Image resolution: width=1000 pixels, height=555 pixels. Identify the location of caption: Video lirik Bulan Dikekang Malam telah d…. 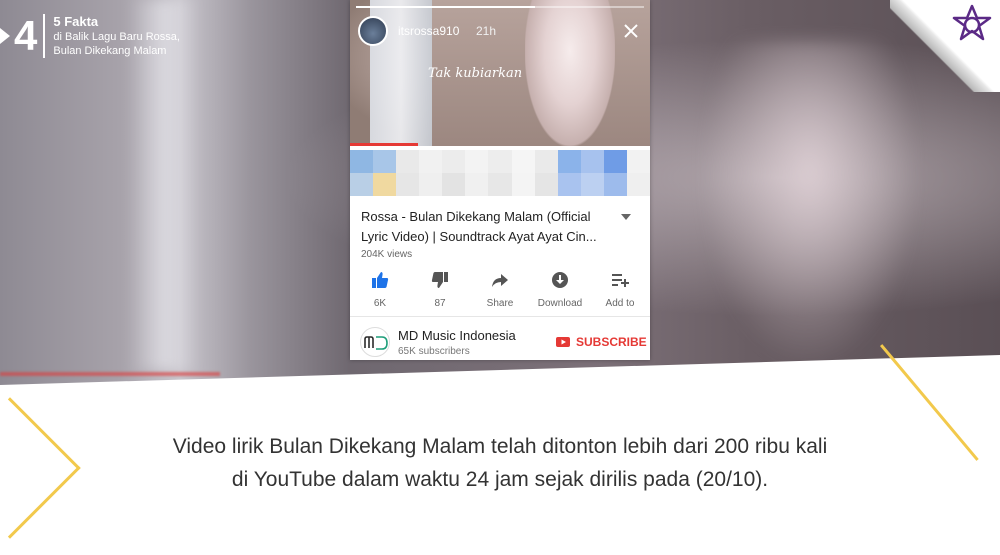
(500, 463).